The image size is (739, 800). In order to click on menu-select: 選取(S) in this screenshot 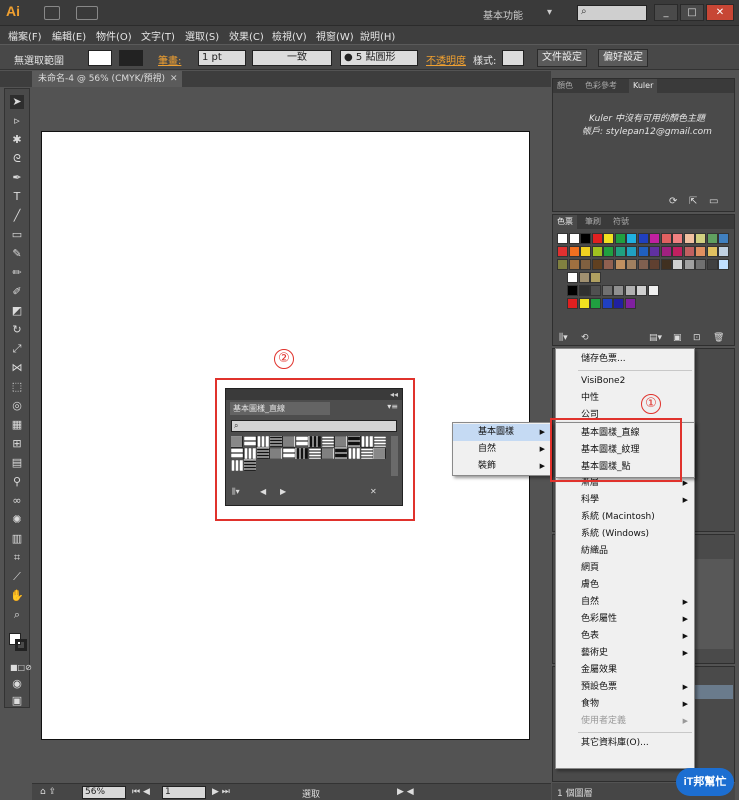, I will do `click(202, 35)`.